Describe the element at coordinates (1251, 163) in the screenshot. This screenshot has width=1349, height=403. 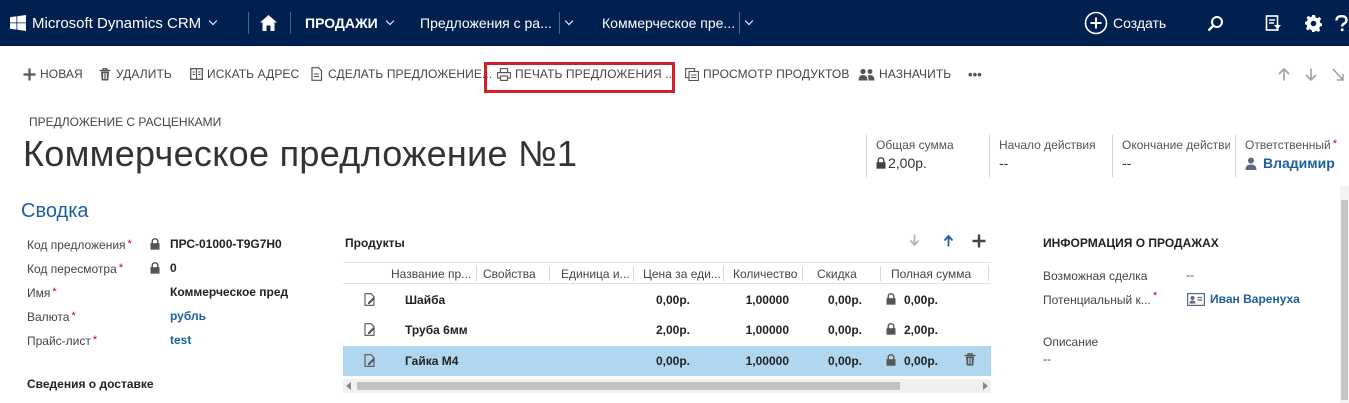
I see `user-icon` at that location.